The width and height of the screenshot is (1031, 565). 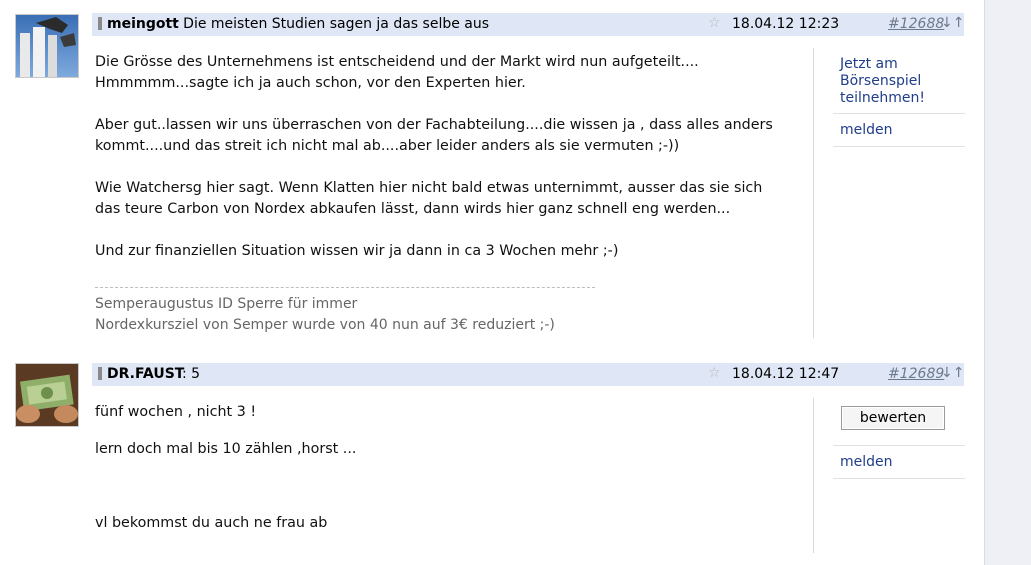 What do you see at coordinates (1007, 282) in the screenshot?
I see `right-gutter` at bounding box center [1007, 282].